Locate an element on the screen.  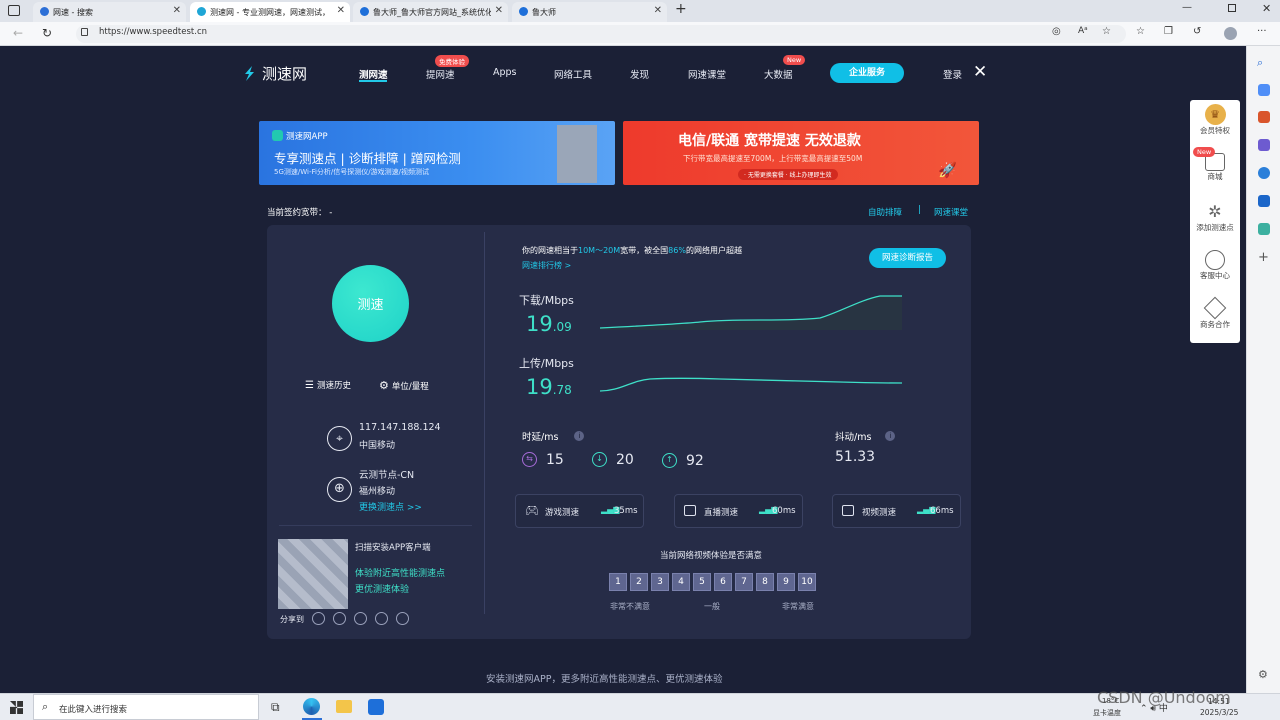
profile-avatar is located at coordinates (1230, 33).